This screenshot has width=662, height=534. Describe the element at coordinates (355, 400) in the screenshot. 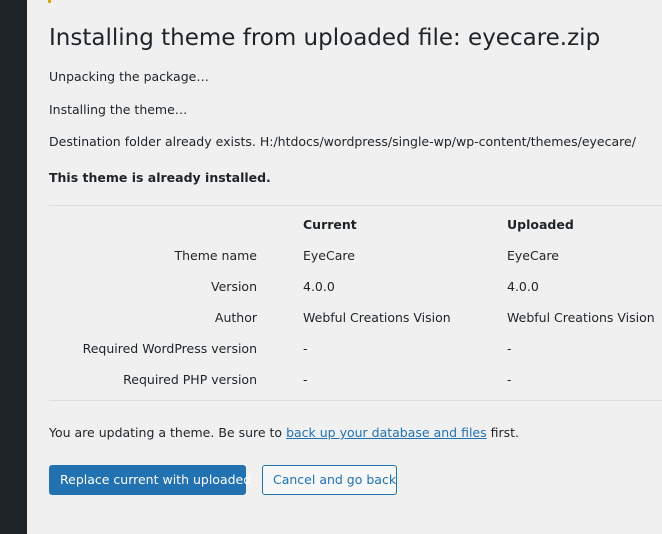

I see `bottom-divider` at that location.